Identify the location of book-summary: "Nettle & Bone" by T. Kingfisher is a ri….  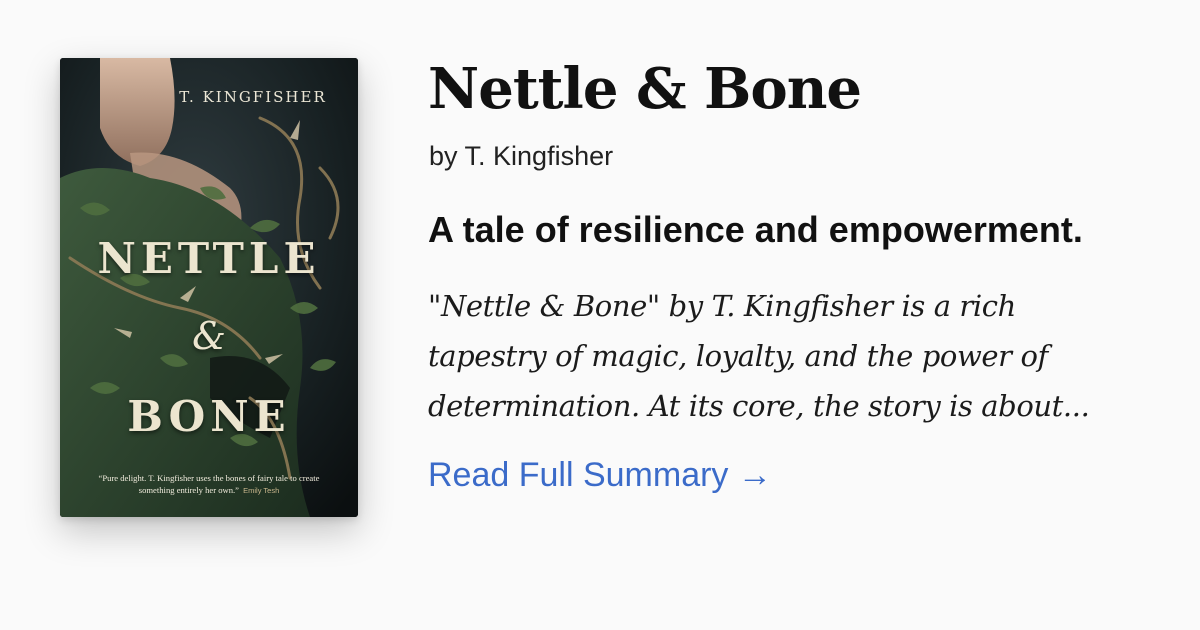
(795, 356).